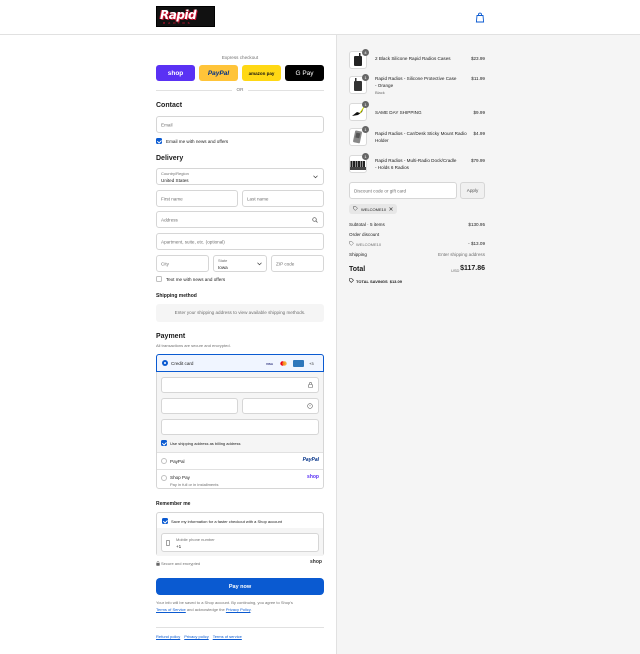  Describe the element at coordinates (311, 363) in the screenshot. I see `more-cards-label: +3` at that location.